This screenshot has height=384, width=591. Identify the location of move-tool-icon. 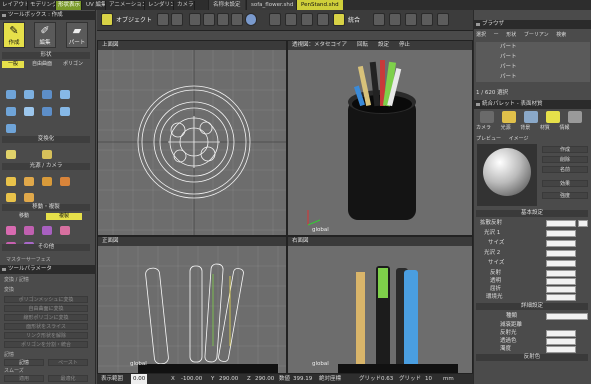
(11, 230).